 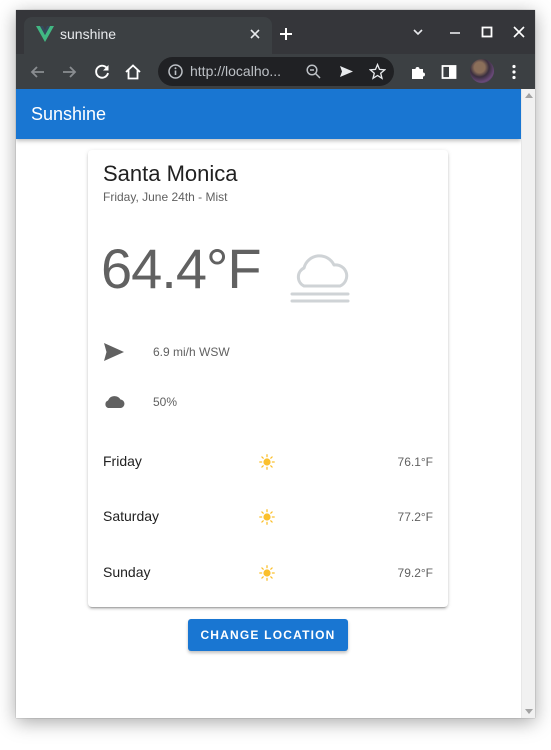 What do you see at coordinates (313, 71) in the screenshot?
I see `zoom-icon` at bounding box center [313, 71].